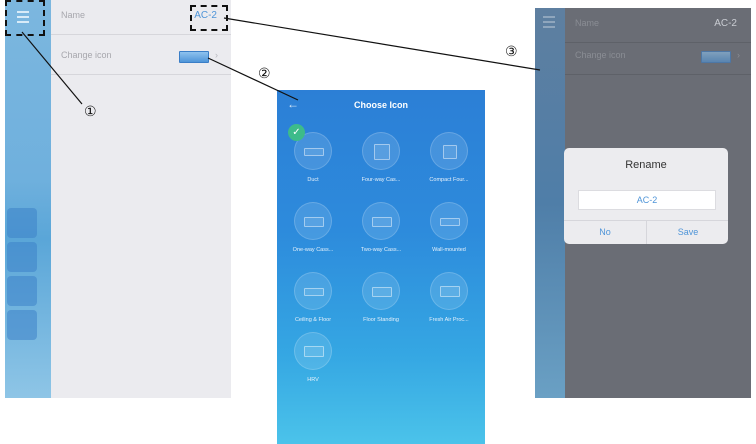 Image resolution: width=756 pixels, height=444 pixels. I want to click on no-button: No, so click(605, 232).